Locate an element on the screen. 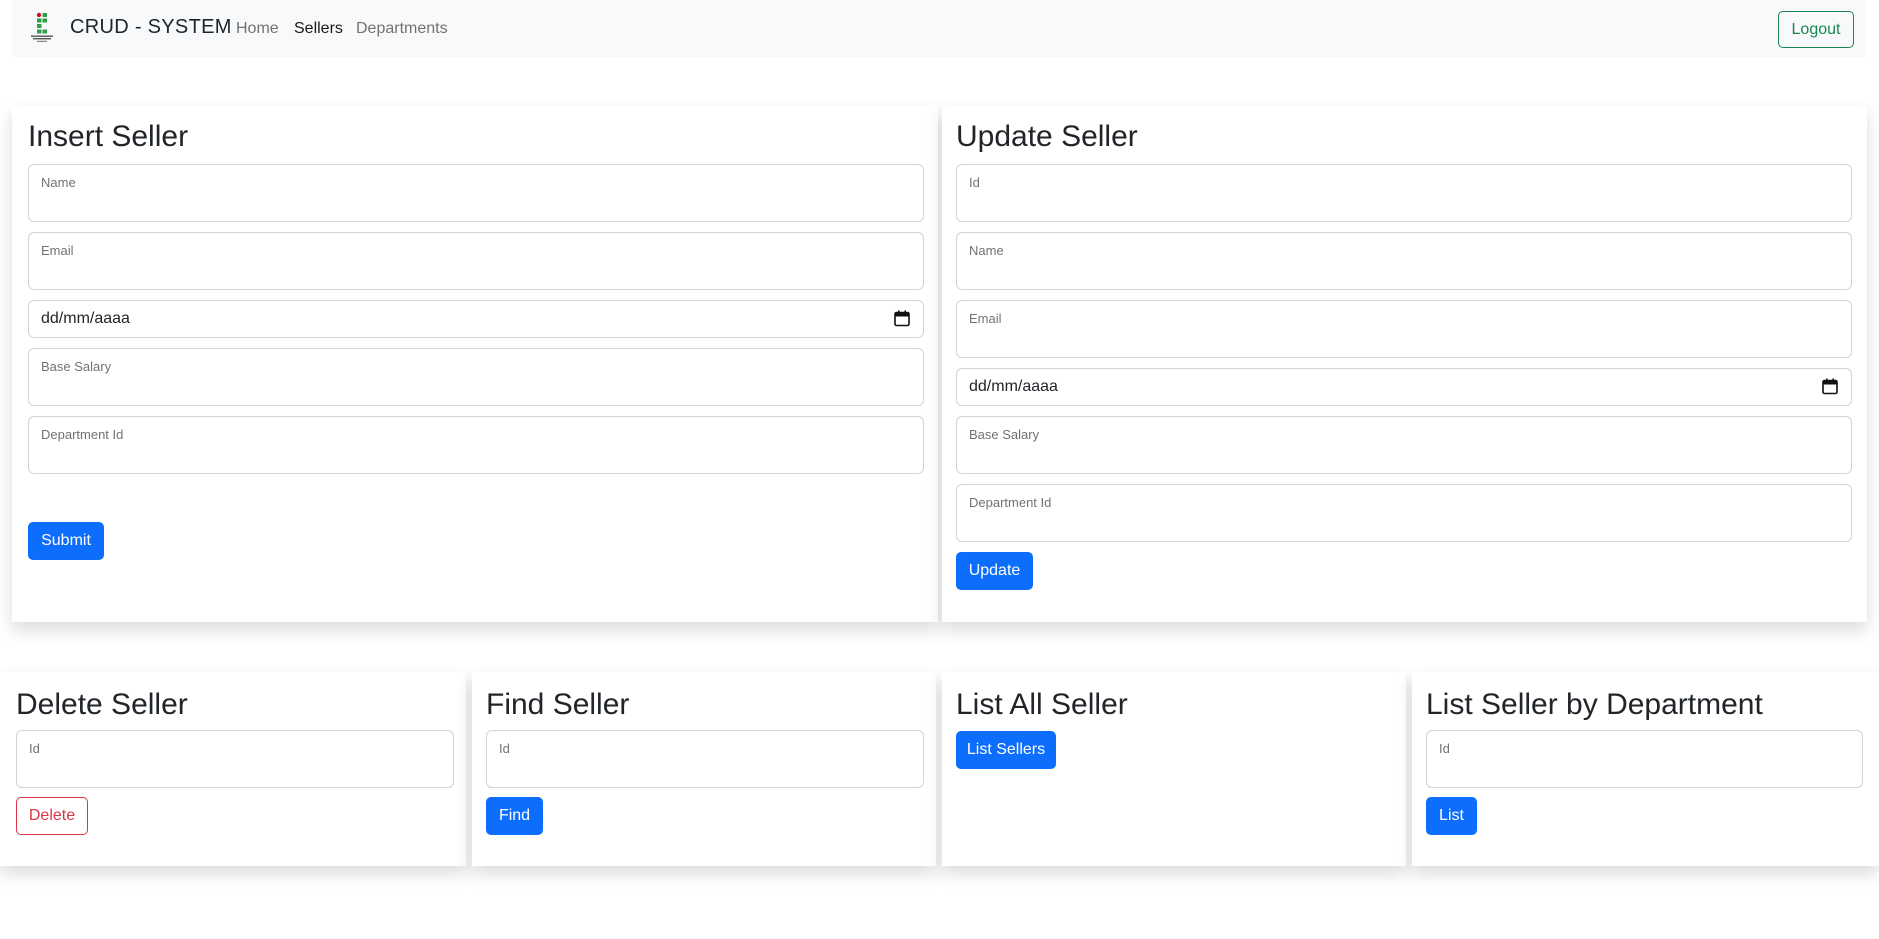 The height and width of the screenshot is (939, 1879). find-id-label: Id is located at coordinates (504, 748).